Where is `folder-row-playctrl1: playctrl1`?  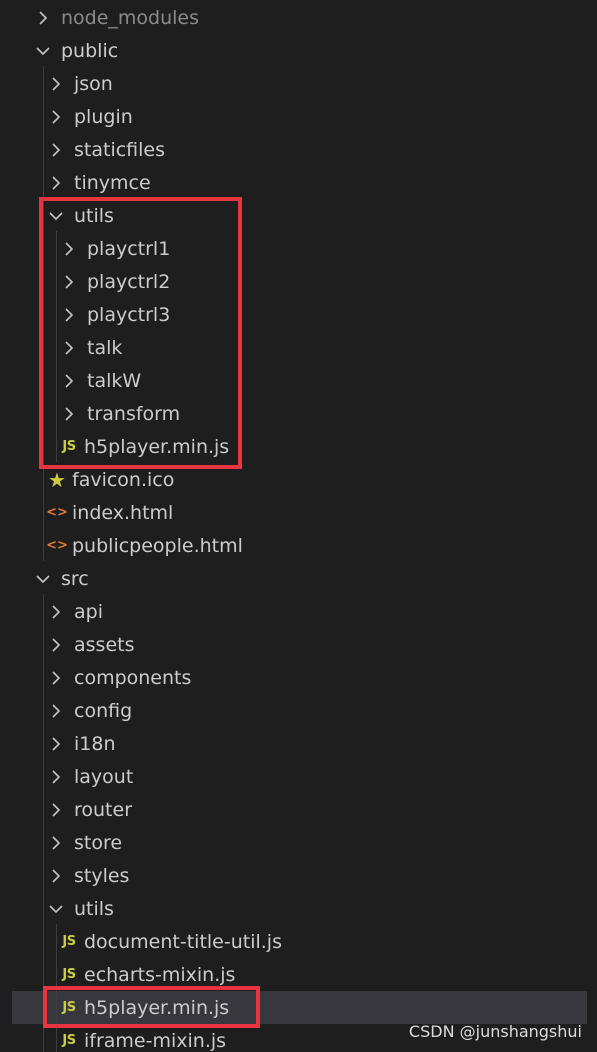 folder-row-playctrl1: playctrl1 is located at coordinates (293, 248).